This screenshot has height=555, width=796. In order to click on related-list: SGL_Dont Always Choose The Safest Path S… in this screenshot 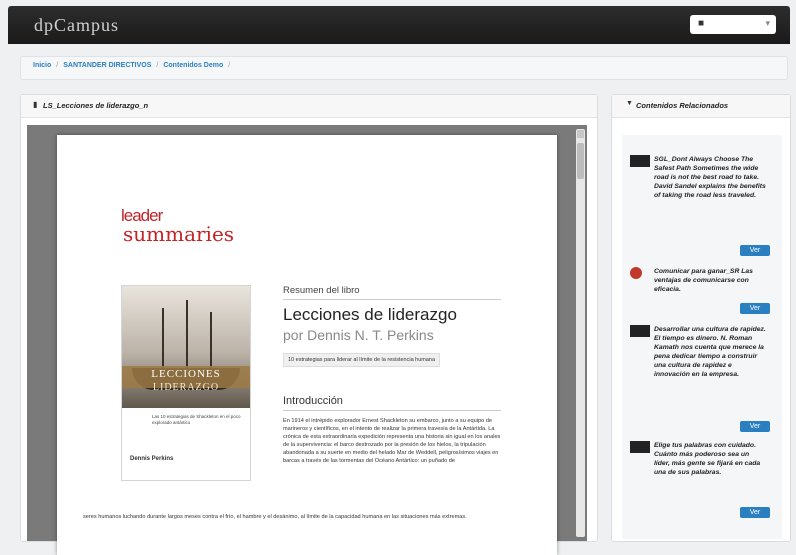, I will do `click(702, 337)`.